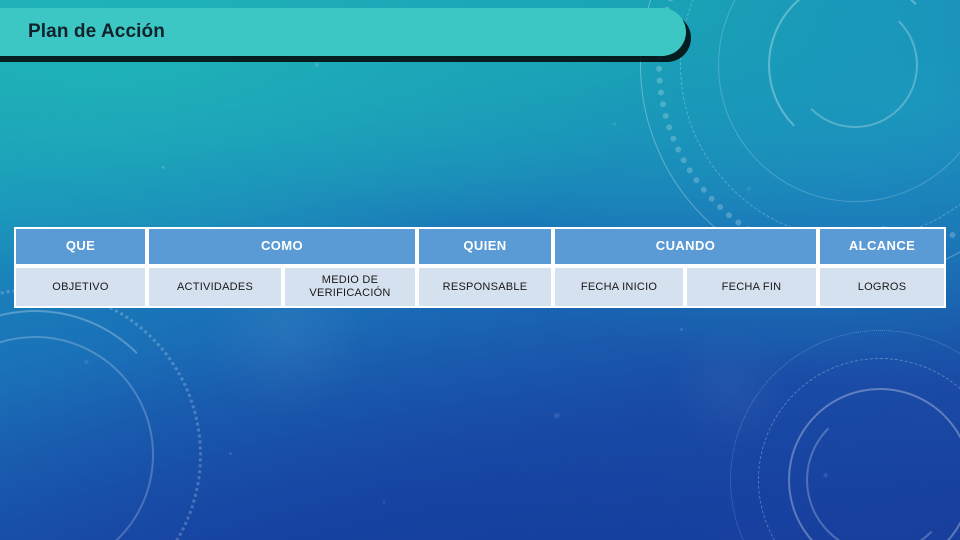 The width and height of the screenshot is (960, 540). What do you see at coordinates (80, 246) in the screenshot?
I see `table-header-cell-que: QUE` at bounding box center [80, 246].